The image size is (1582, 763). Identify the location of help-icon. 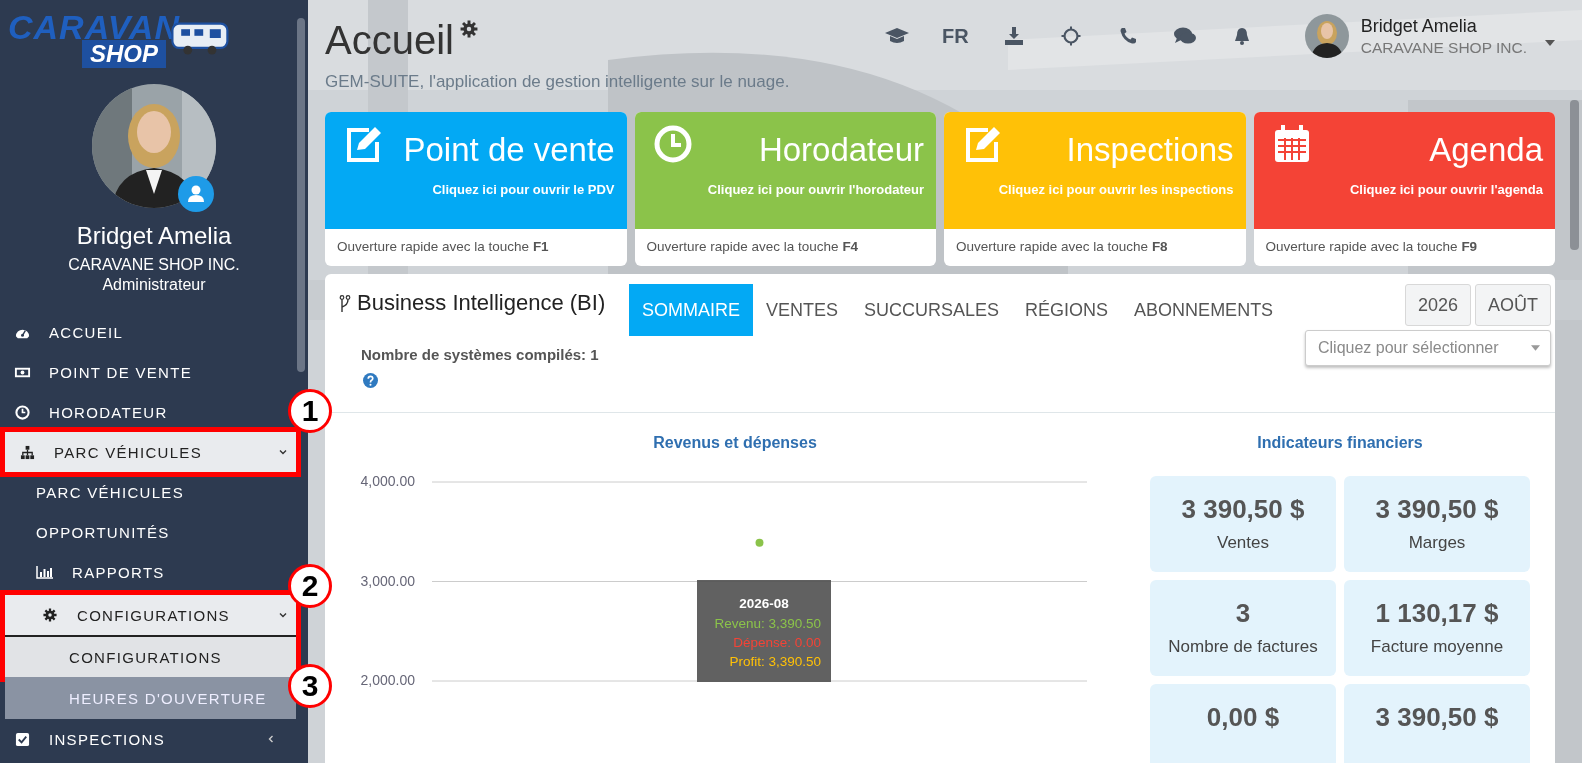
(370, 380).